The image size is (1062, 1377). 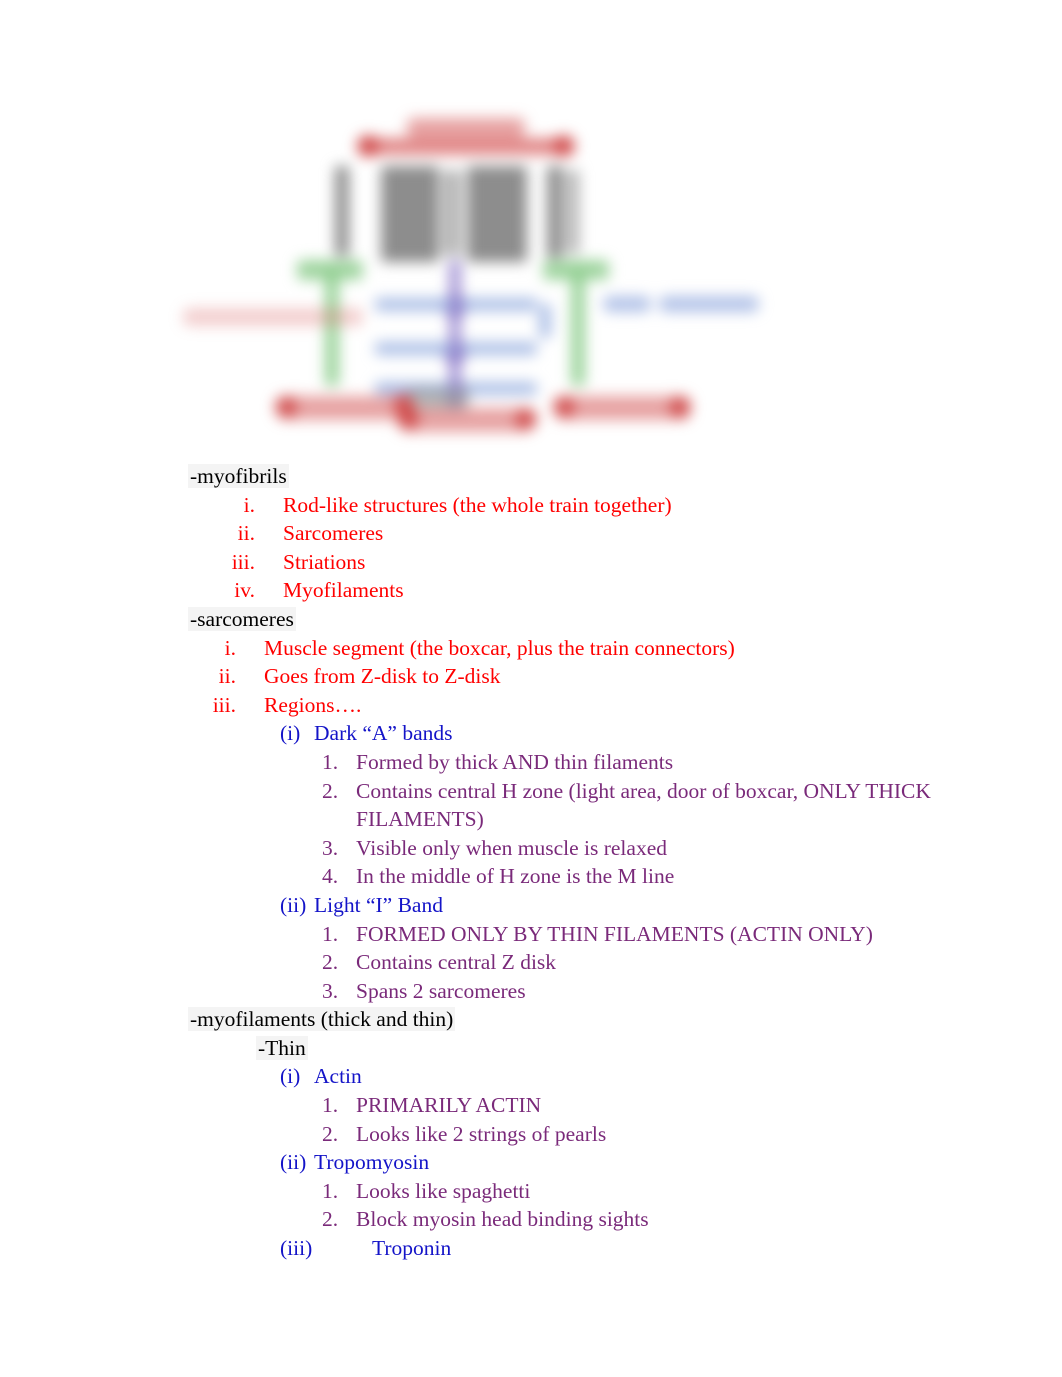 I want to click on list-item: iii. Regions…., so click(x=287, y=704).